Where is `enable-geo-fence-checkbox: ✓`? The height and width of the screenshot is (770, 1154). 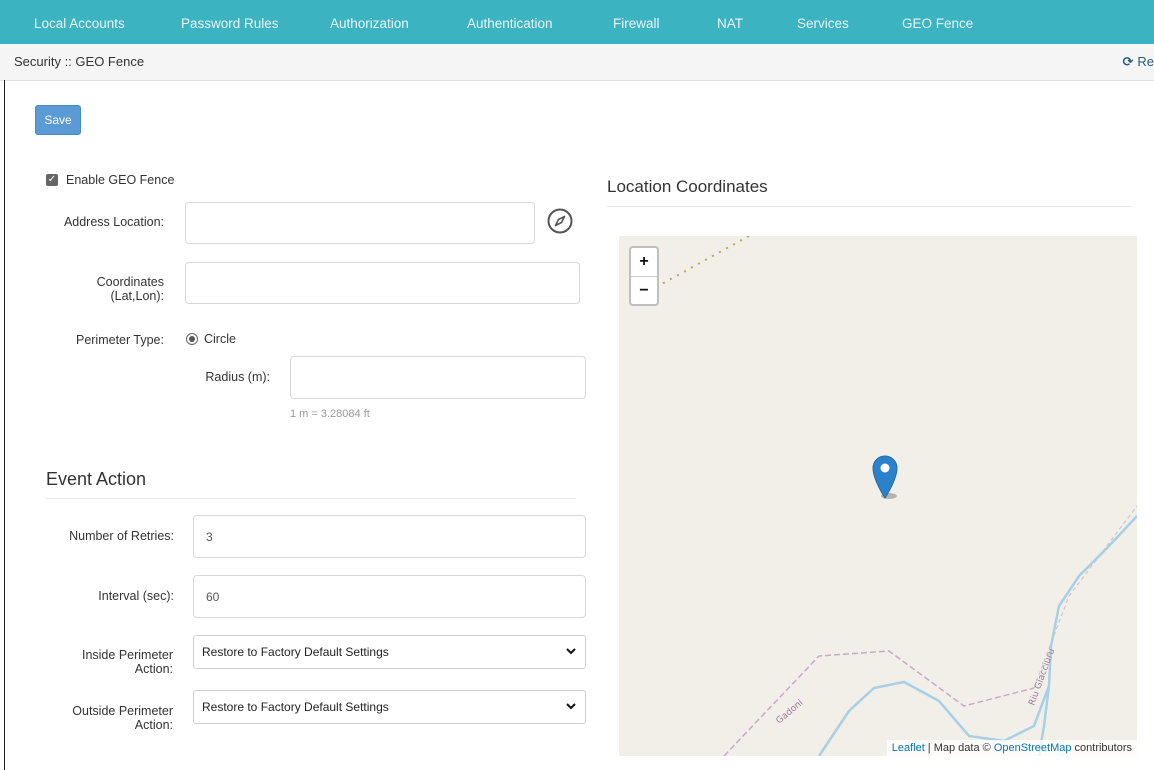
enable-geo-fence-checkbox: ✓ is located at coordinates (52, 180).